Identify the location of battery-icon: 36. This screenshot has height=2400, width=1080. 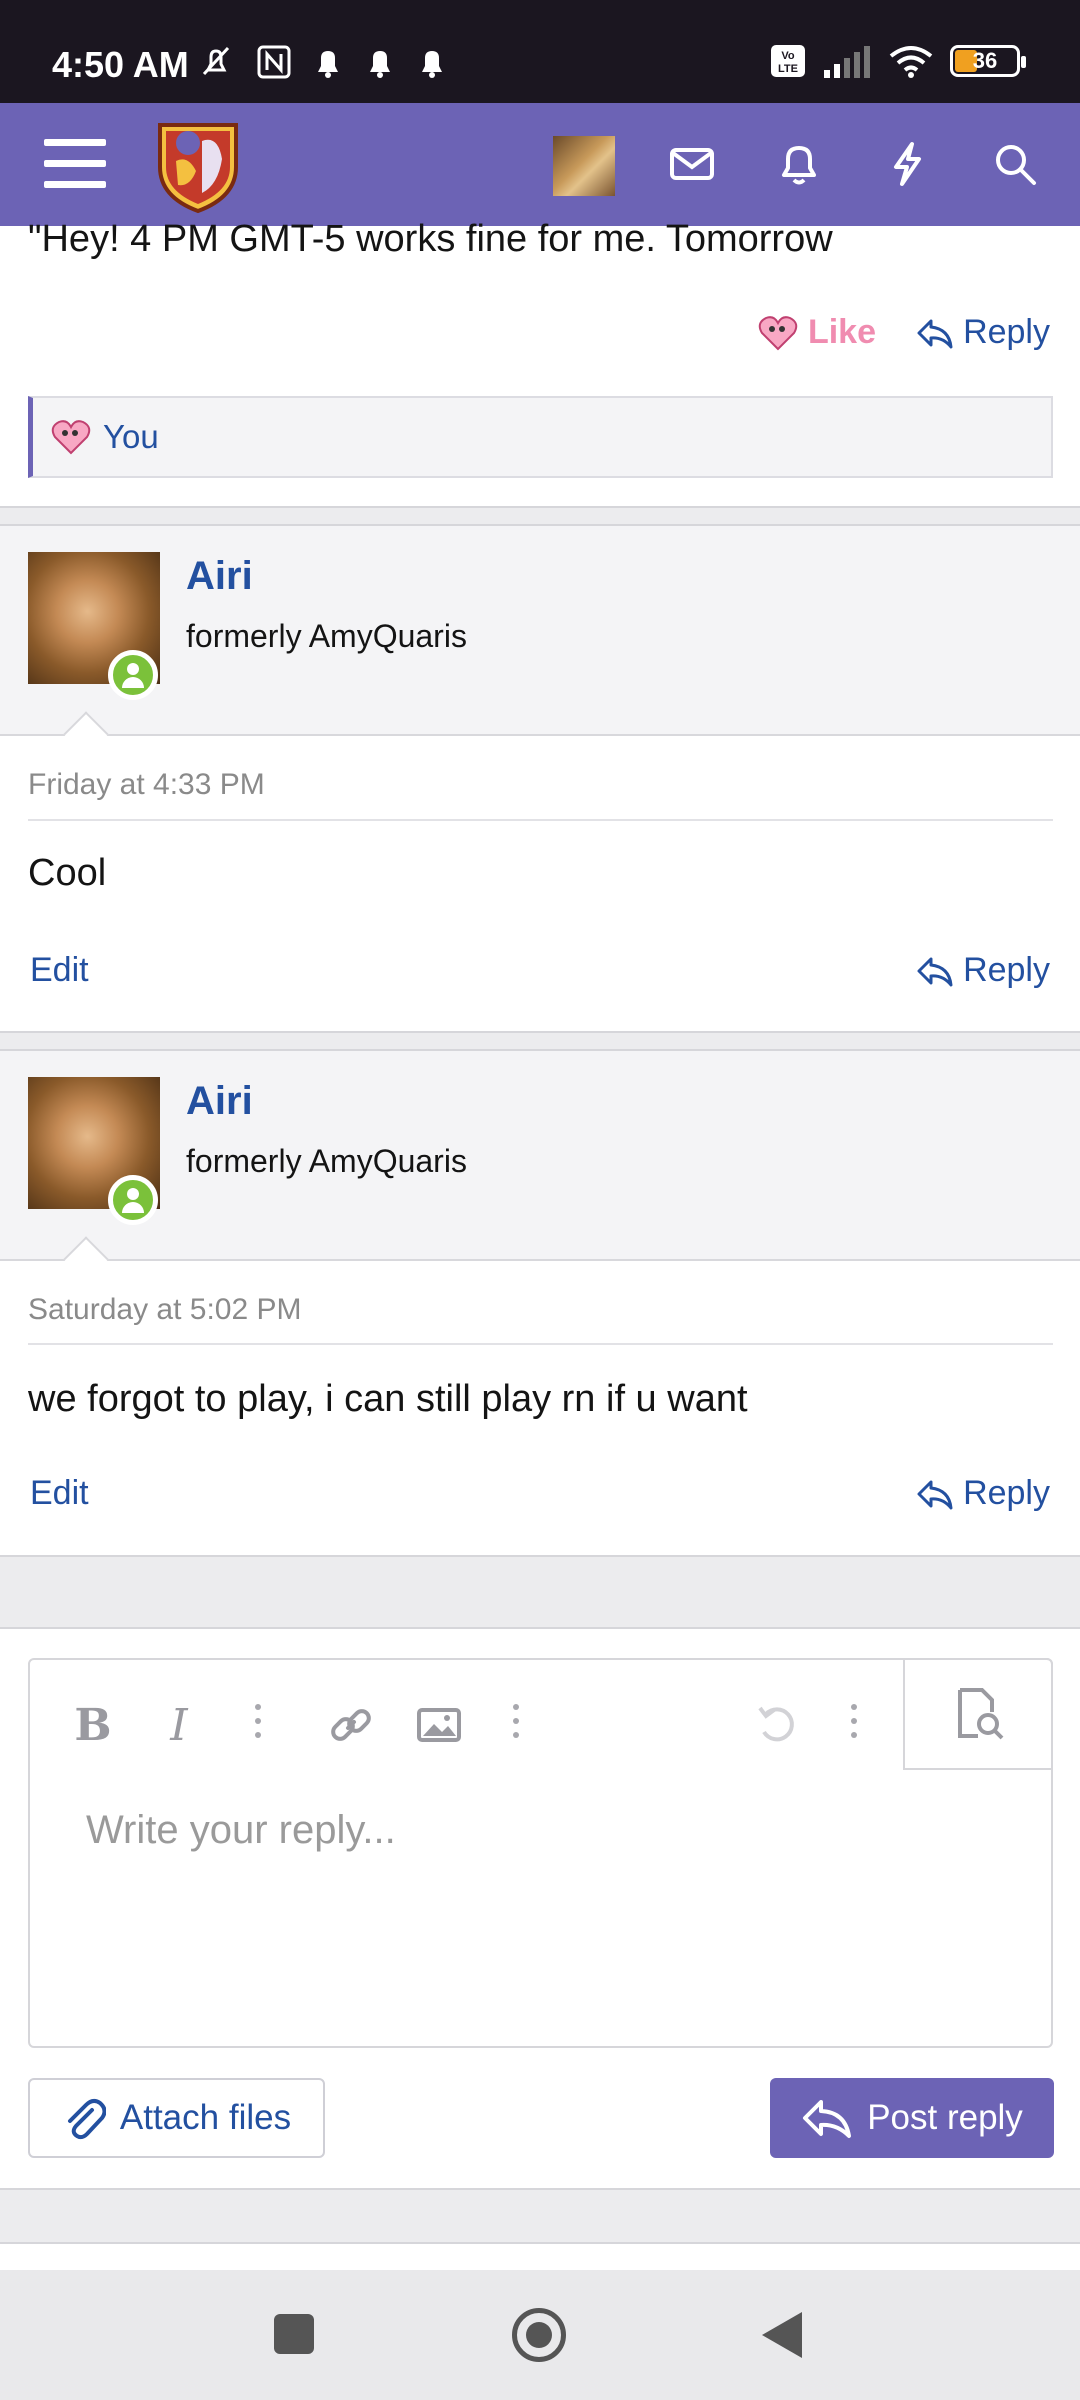
(988, 61).